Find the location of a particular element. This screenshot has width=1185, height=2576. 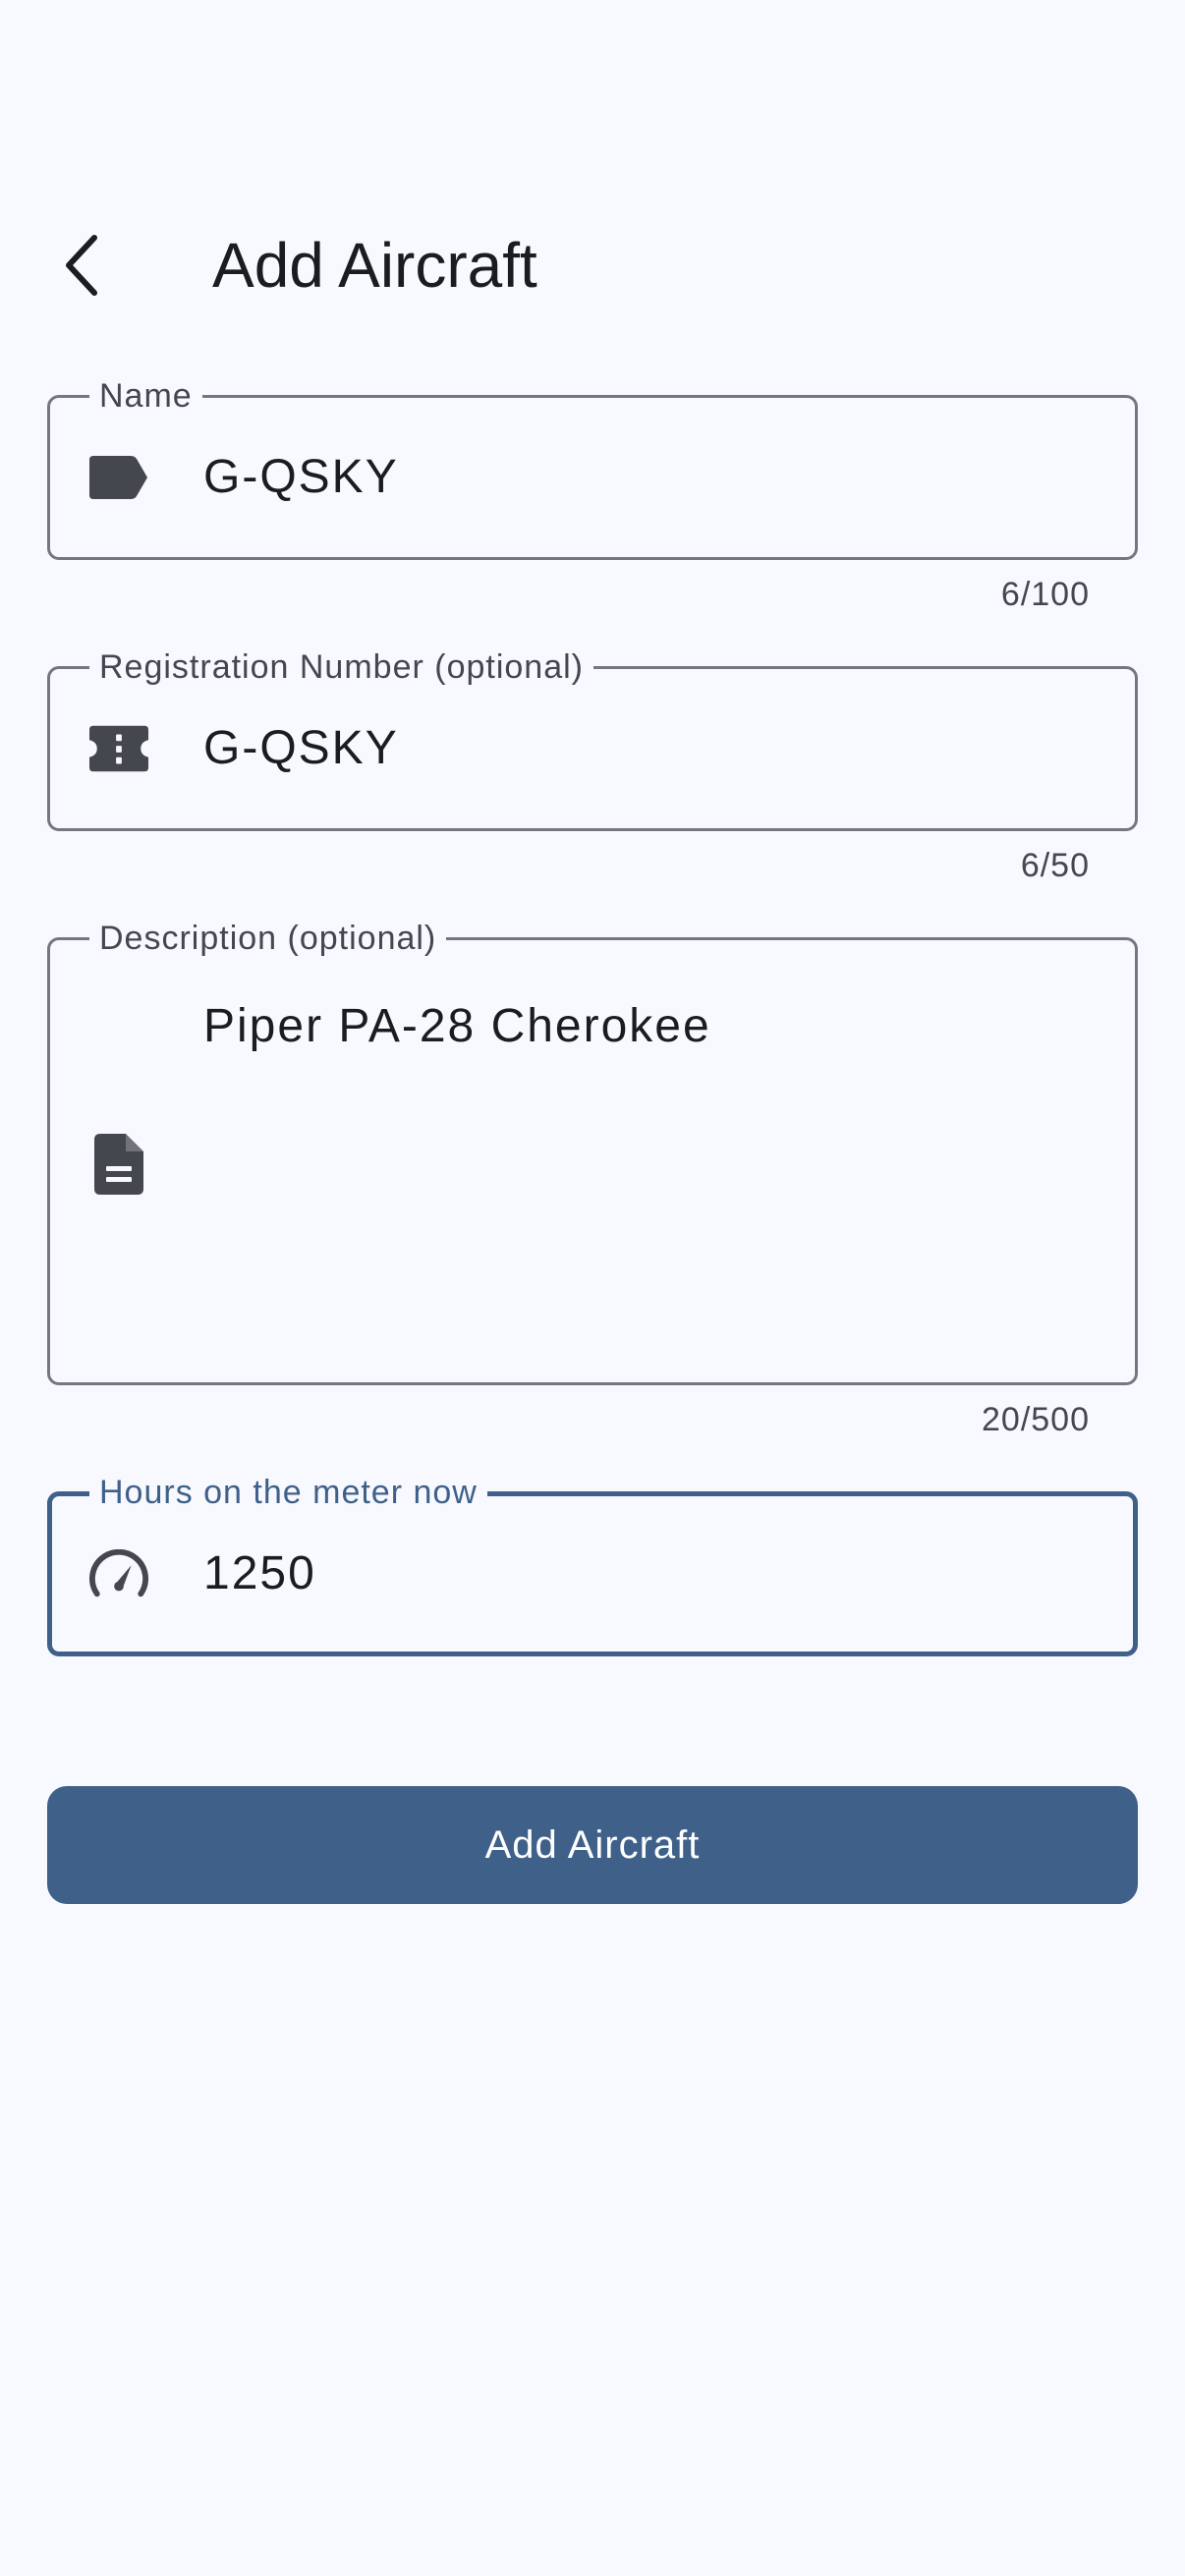

label-tag-icon is located at coordinates (119, 477).